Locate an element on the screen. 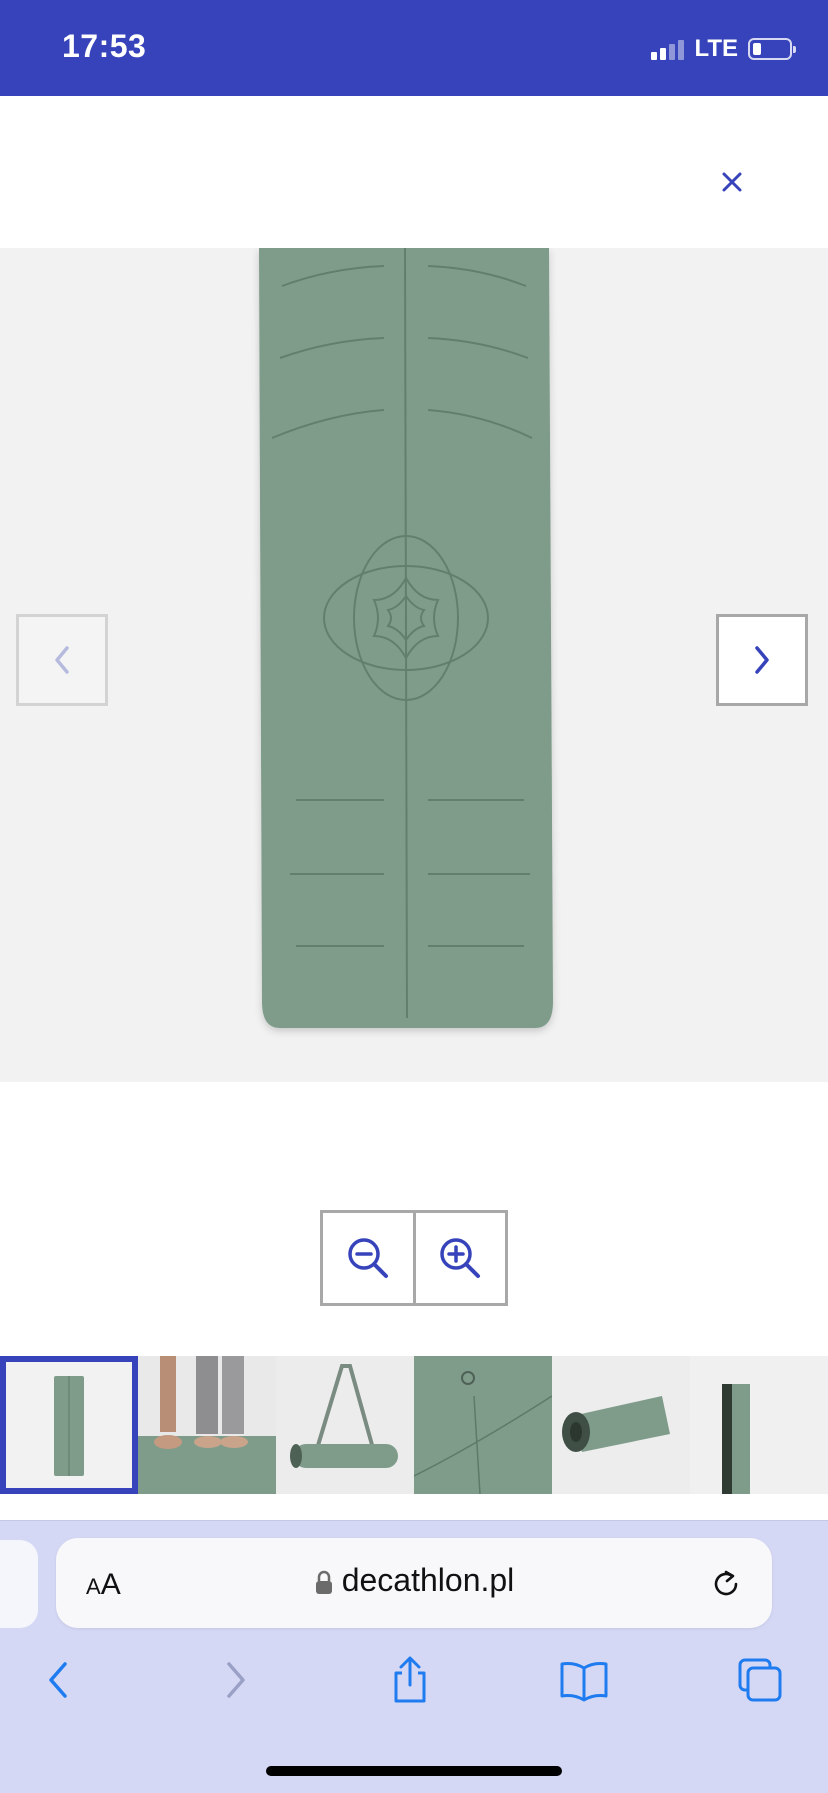 The height and width of the screenshot is (1793, 828). chevron-left-icon is located at coordinates (62, 660).